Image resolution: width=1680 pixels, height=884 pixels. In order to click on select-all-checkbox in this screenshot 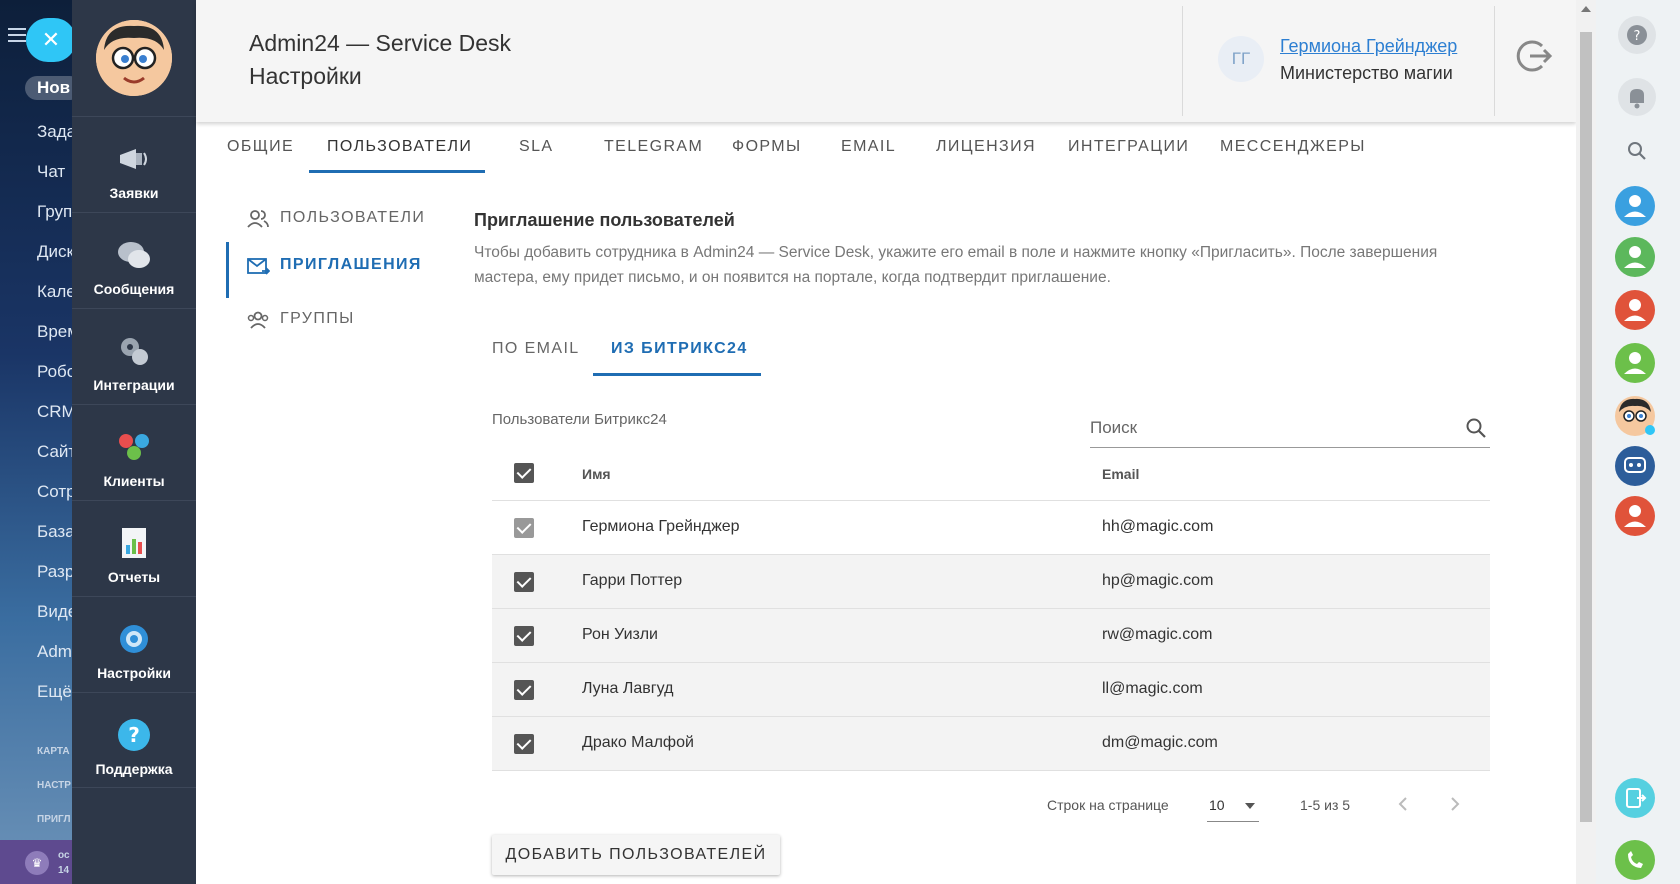, I will do `click(524, 473)`.